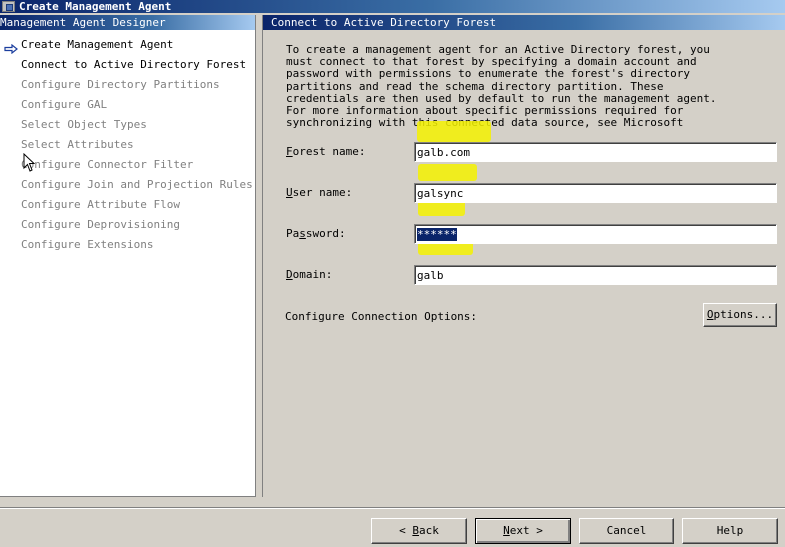 The width and height of the screenshot is (785, 547). What do you see at coordinates (11, 49) in the screenshot?
I see `current-step-arrow-icon` at bounding box center [11, 49].